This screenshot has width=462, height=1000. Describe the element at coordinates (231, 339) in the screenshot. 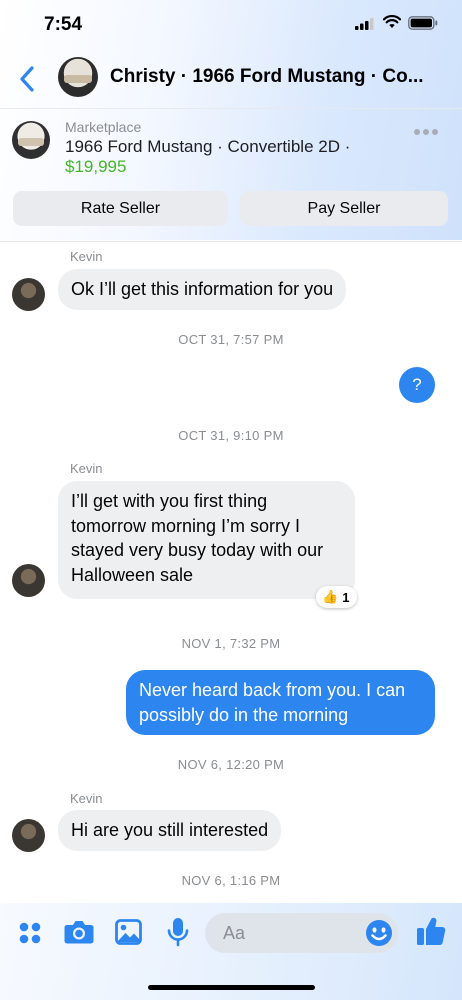

I see `message-timestamp: OCT 31, 7:57 PM` at that location.